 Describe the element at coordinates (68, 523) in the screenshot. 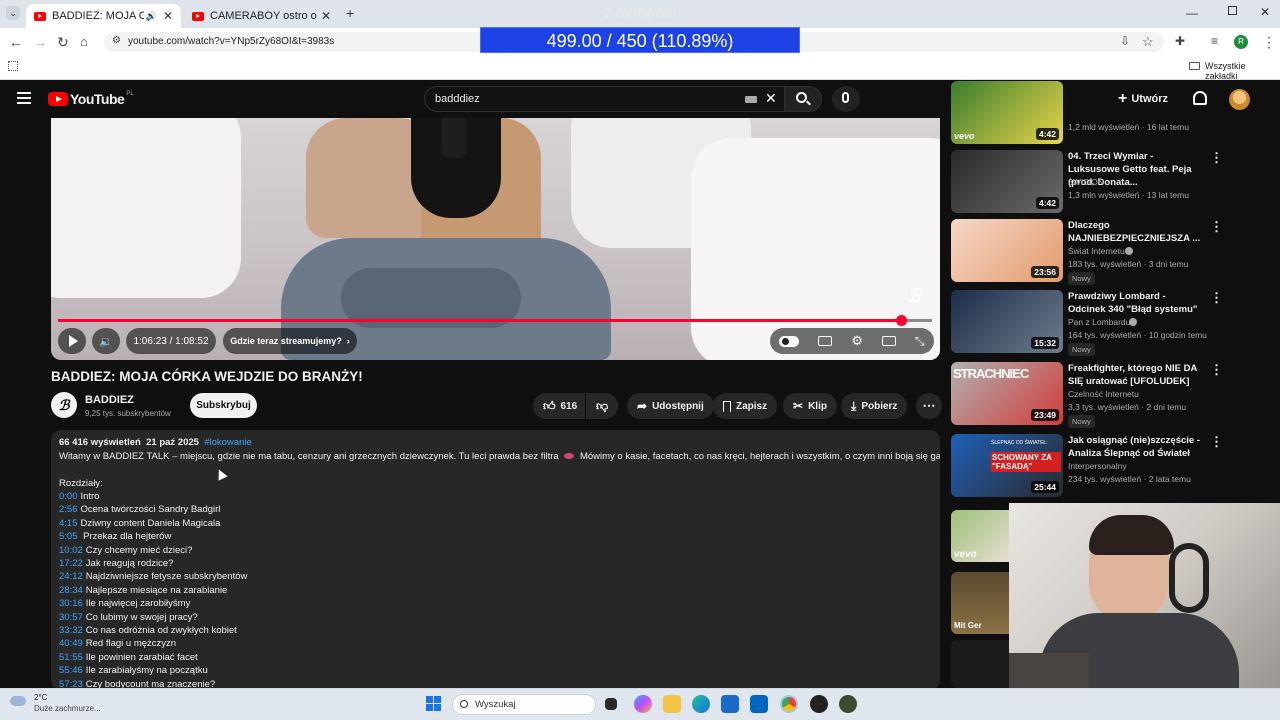

I see `chapter-timestamp-link: 4:15` at that location.